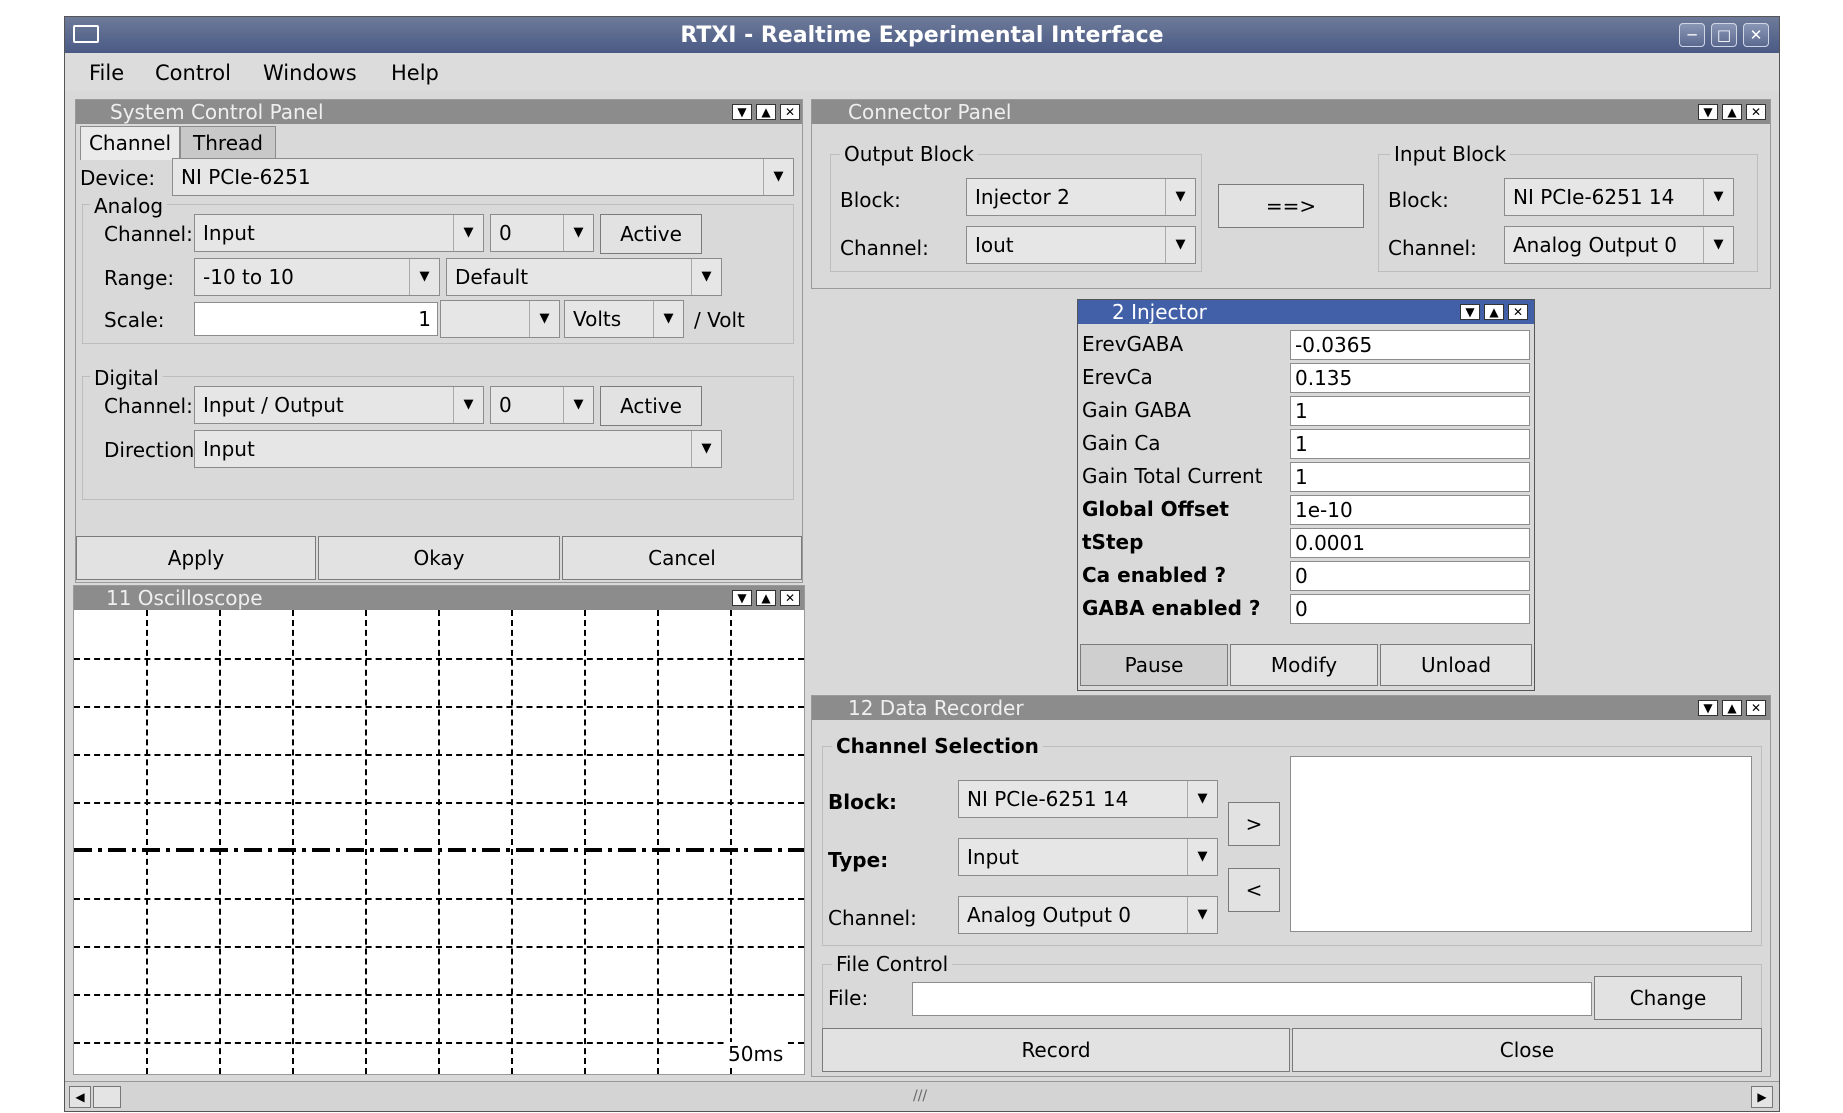 The width and height of the screenshot is (1843, 1113). I want to click on recorder-block-combo: NI PCIe-6251 14 ▼, so click(1088, 799).